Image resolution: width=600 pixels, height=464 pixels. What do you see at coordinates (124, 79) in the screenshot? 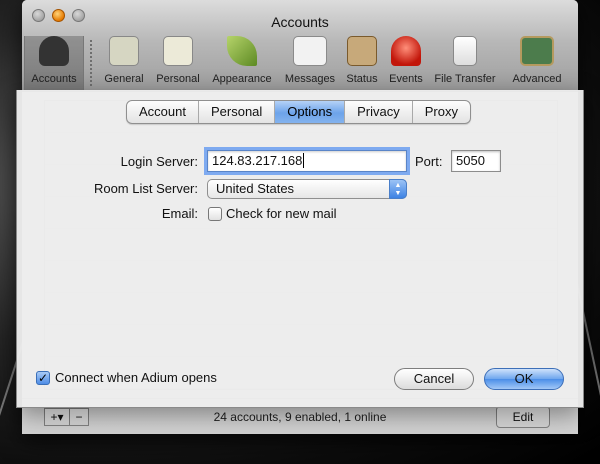
I see `toolbar-label: General` at bounding box center [124, 79].